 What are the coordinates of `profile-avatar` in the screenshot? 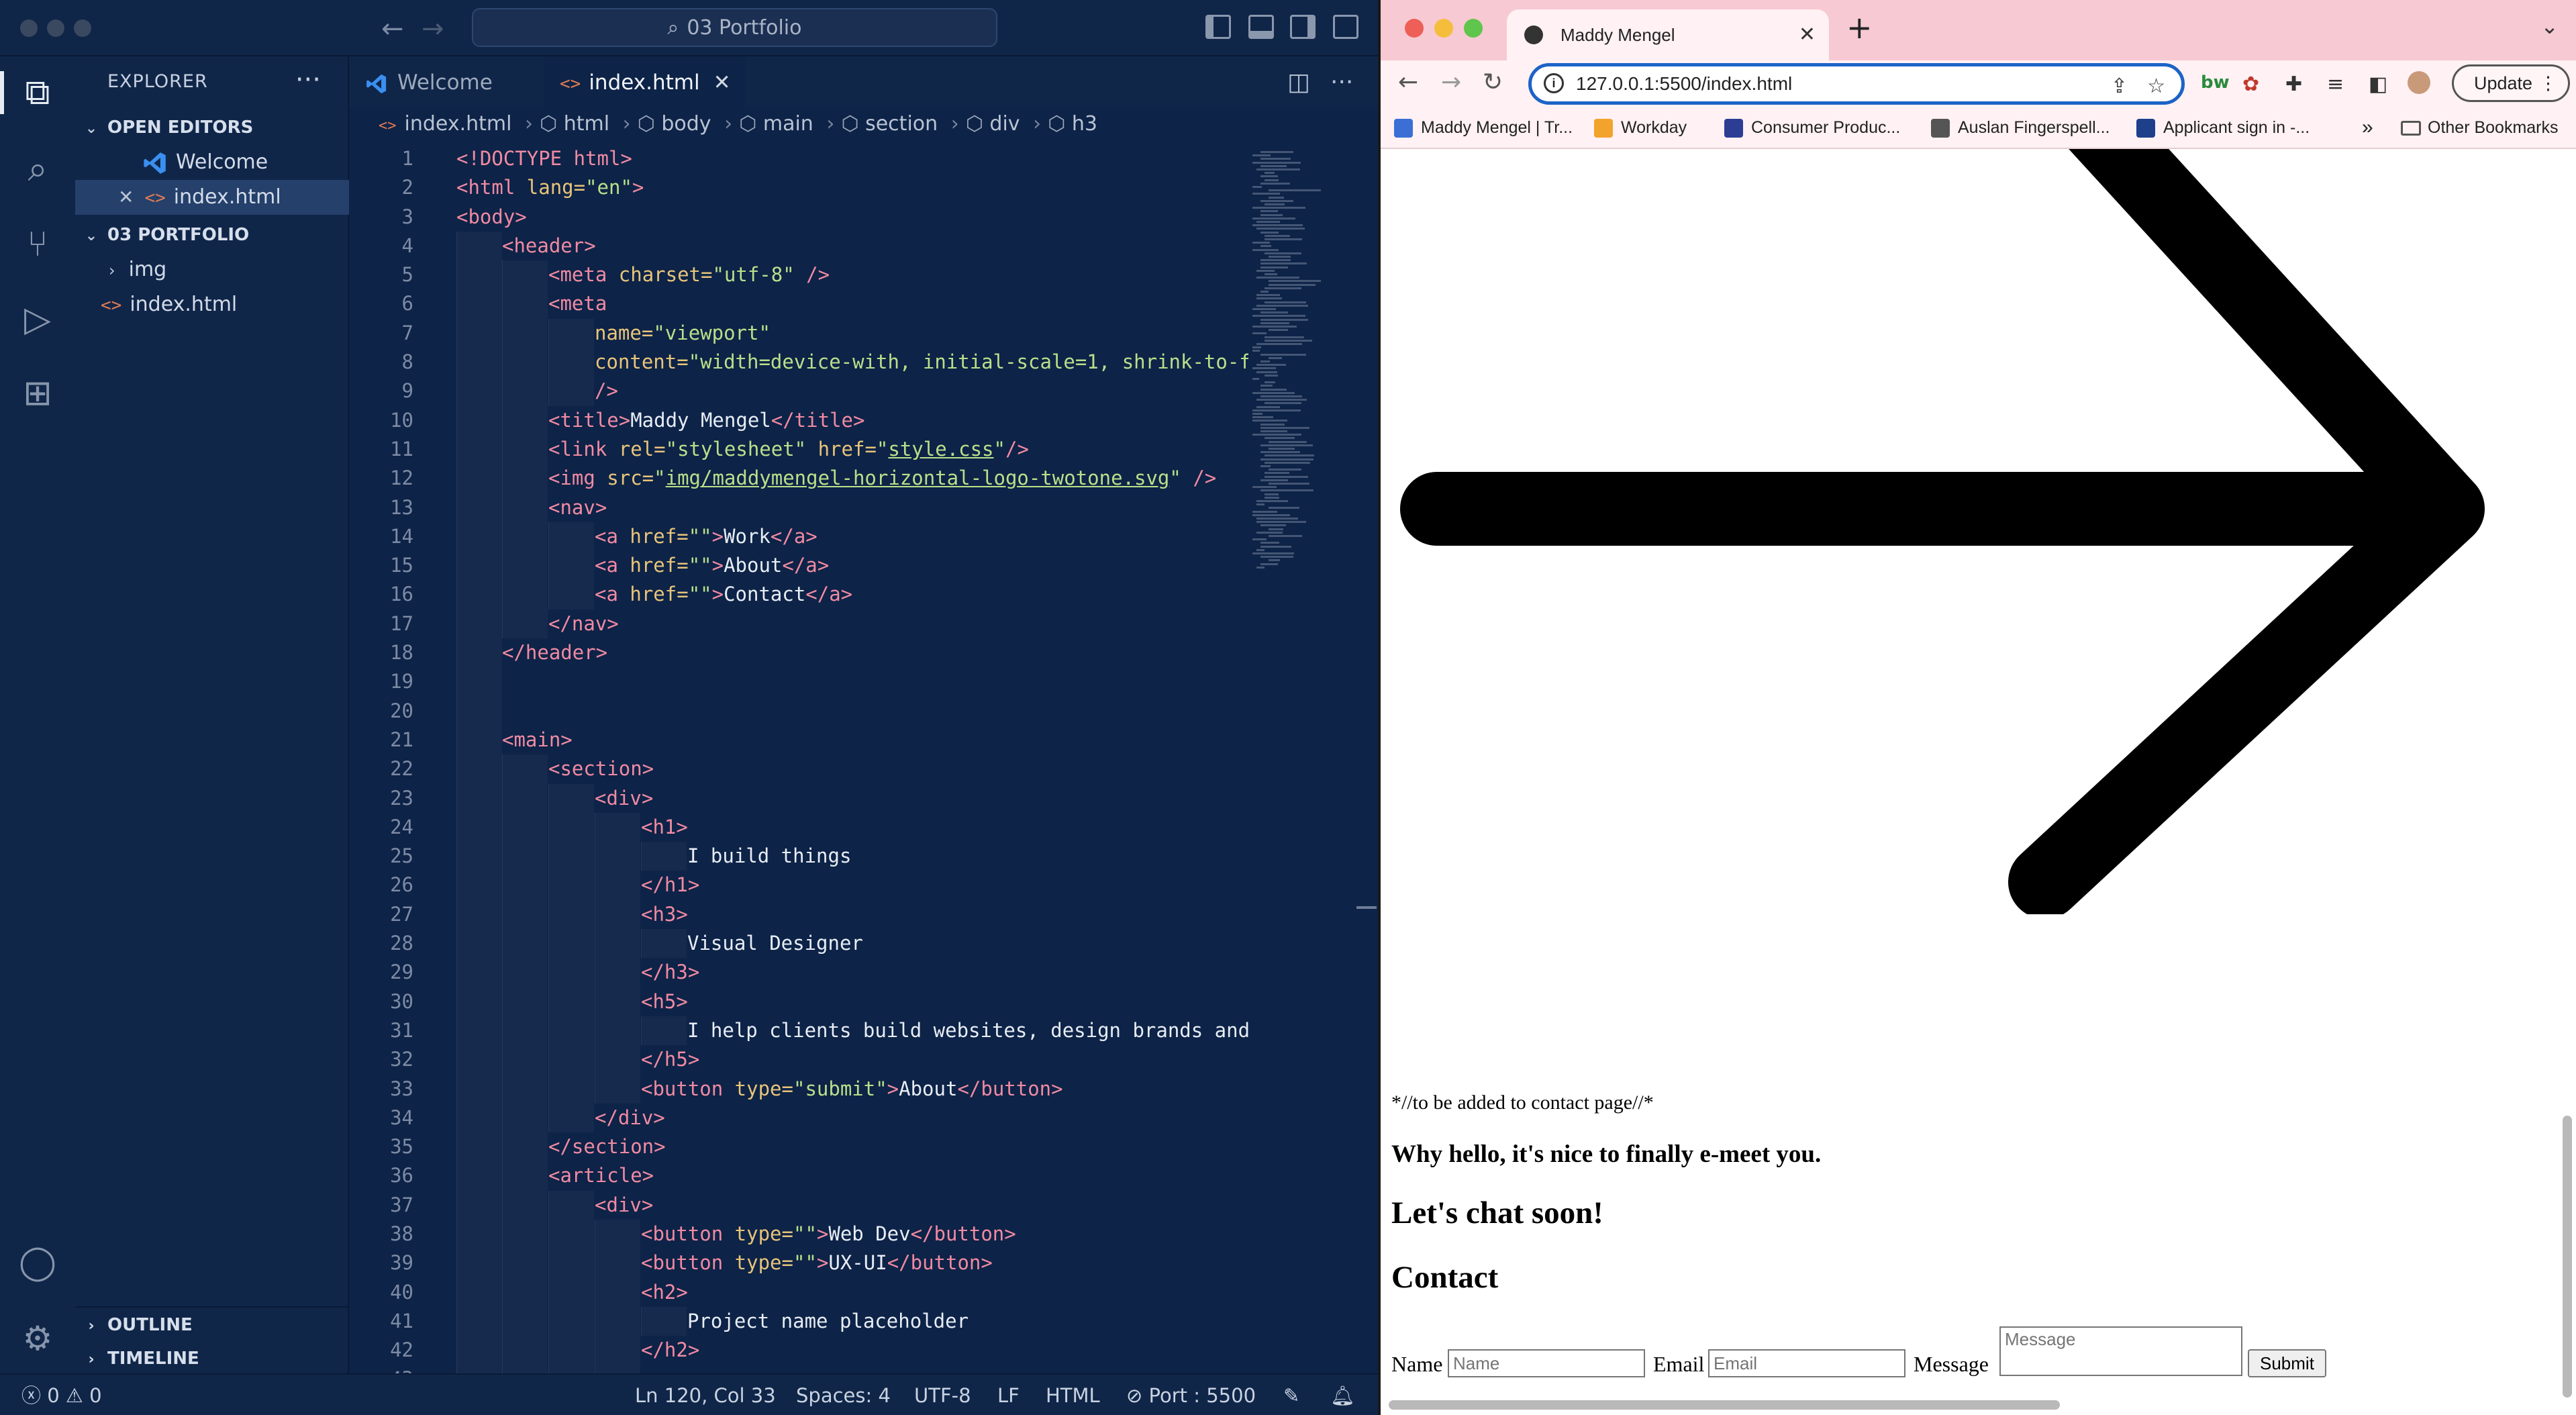 It's located at (2419, 82).